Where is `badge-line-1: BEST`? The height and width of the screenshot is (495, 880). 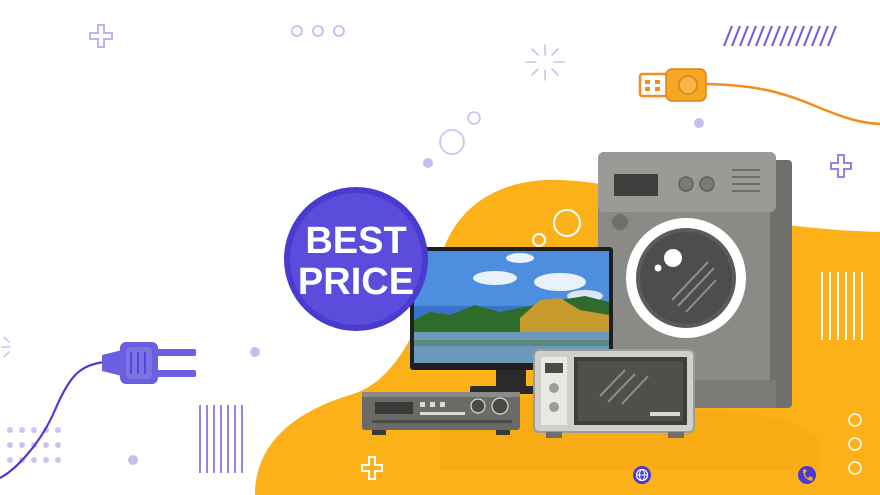 badge-line-1: BEST is located at coordinates (355, 241).